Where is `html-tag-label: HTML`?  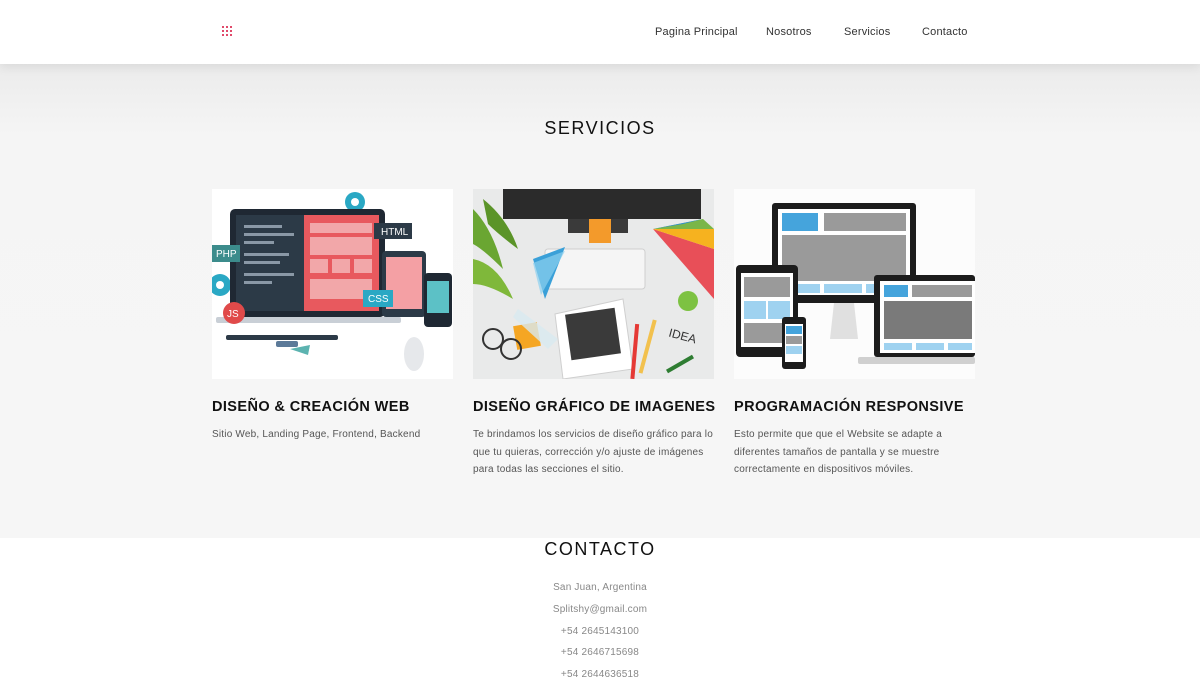
html-tag-label: HTML is located at coordinates (395, 232).